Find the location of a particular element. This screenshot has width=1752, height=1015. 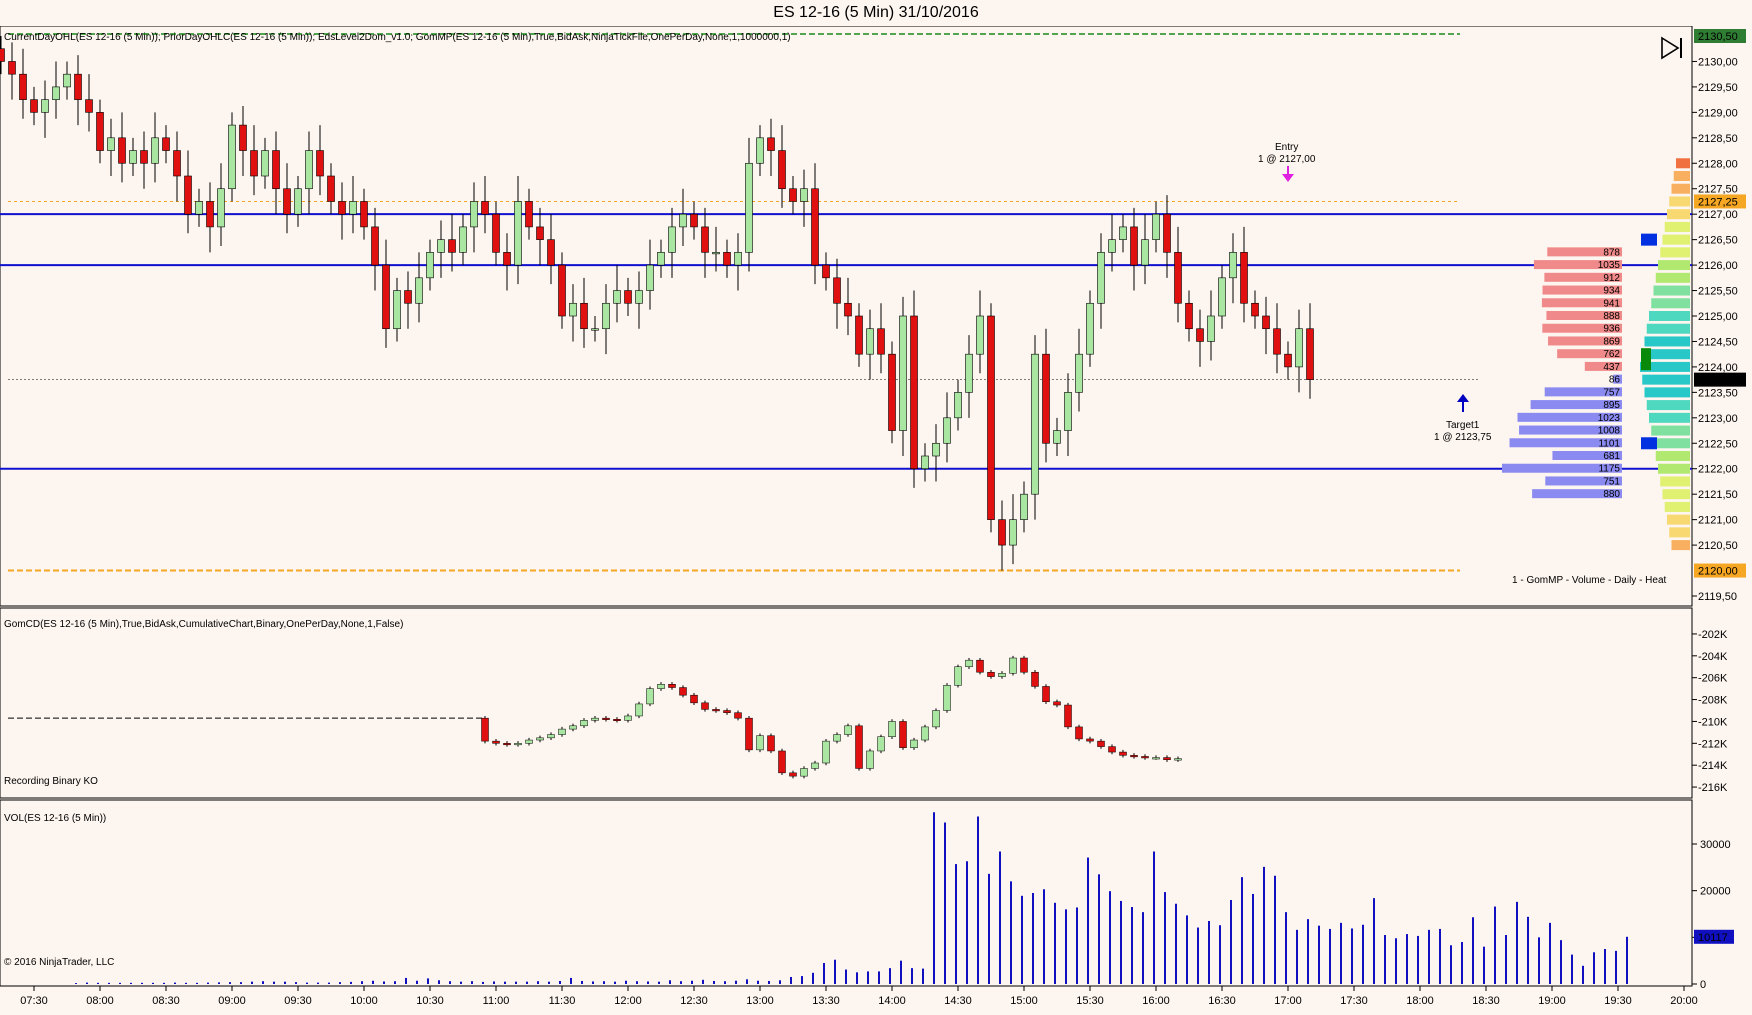

dom-ask-value: 437 is located at coordinates (1611, 367).